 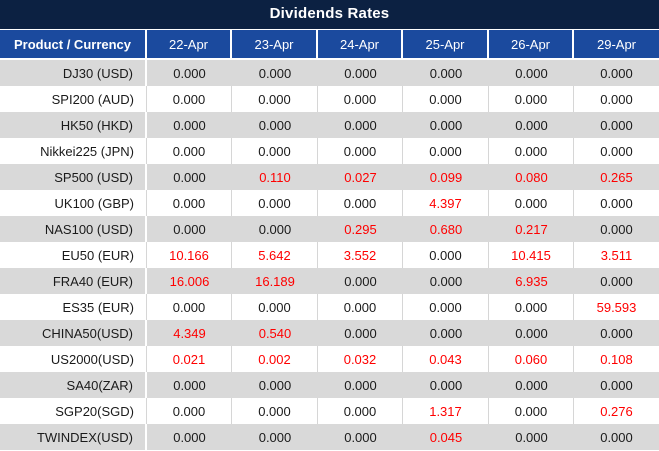 What do you see at coordinates (531, 255) in the screenshot?
I see `dividend-value: 10.415` at bounding box center [531, 255].